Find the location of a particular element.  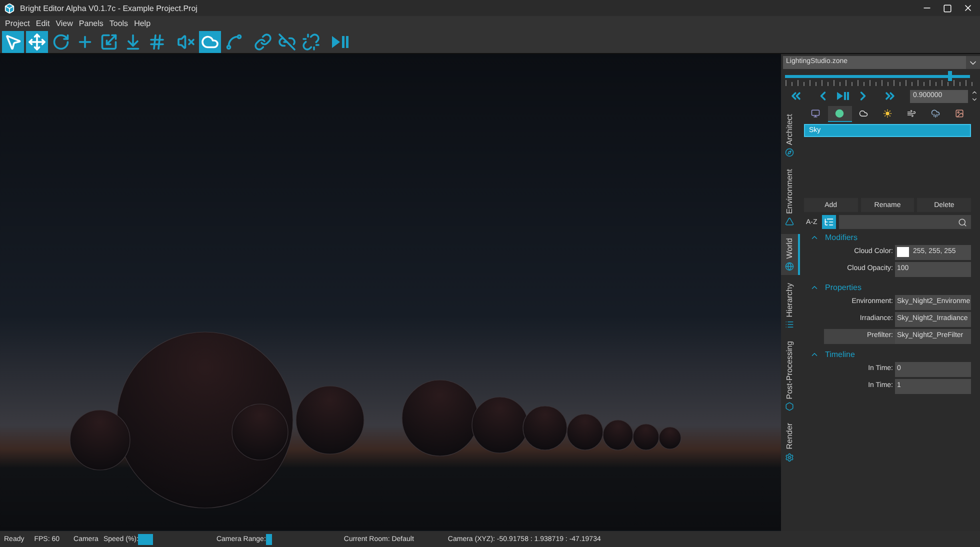

download-icon is located at coordinates (133, 41).